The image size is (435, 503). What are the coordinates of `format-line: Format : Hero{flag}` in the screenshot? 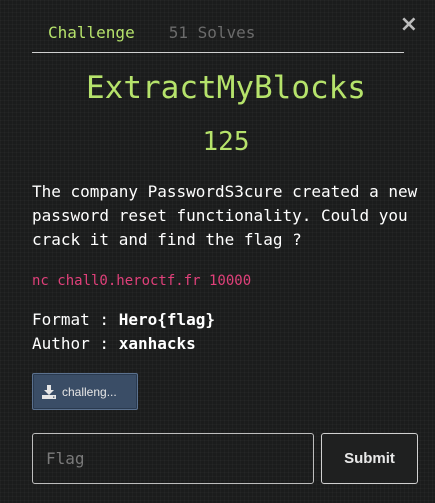 It's located at (123, 320).